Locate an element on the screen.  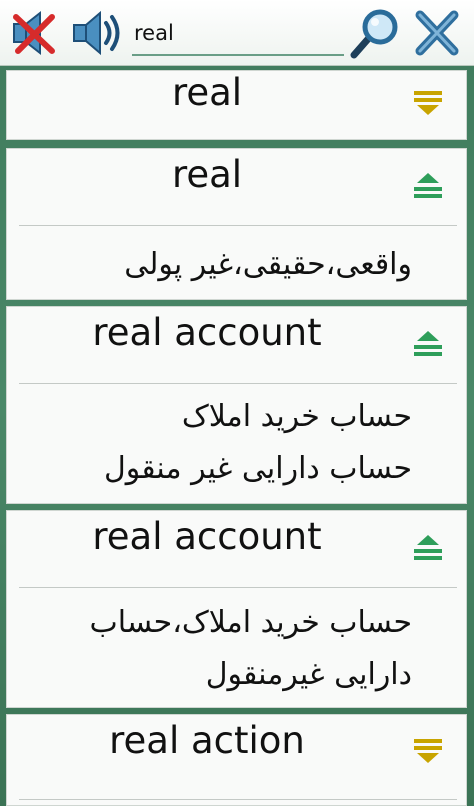
entry-card: real is located at coordinates (236, 105).